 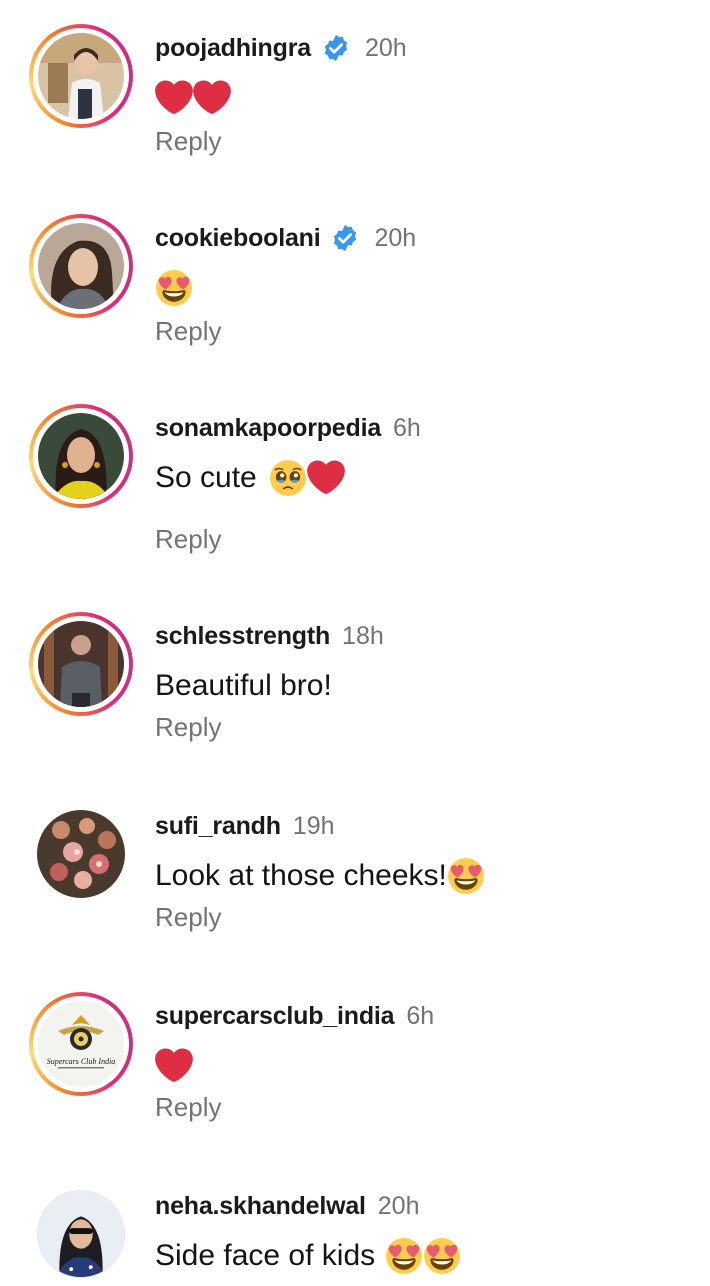 I want to click on comment-body: Look at those cheeks!, so click(x=301, y=875).